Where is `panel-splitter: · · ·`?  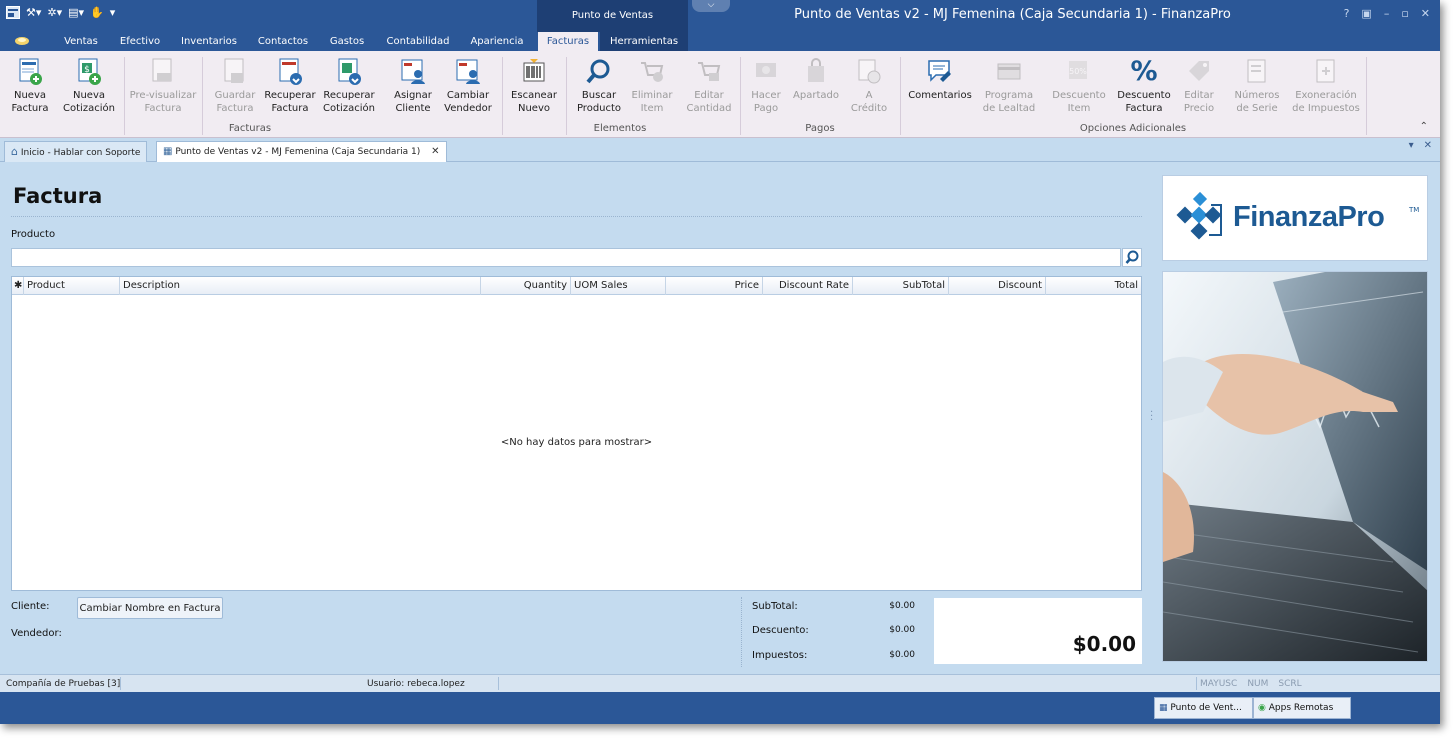 panel-splitter: · · · is located at coordinates (1151, 417).